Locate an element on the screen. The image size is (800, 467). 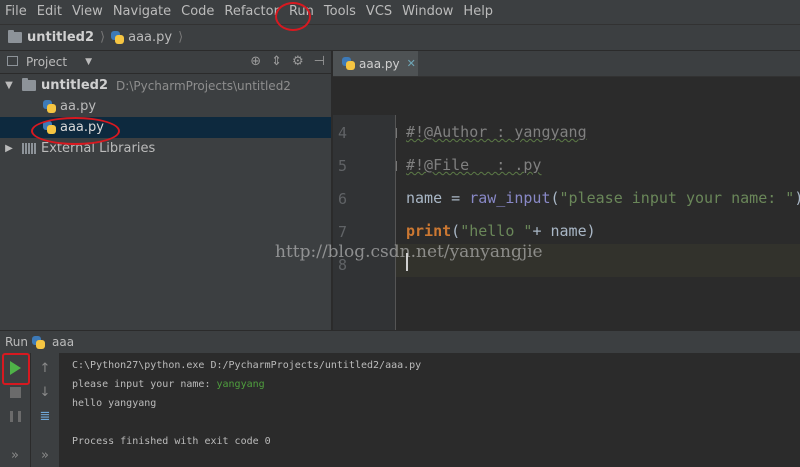
menu-vcs: VCS is located at coordinates (379, 12).